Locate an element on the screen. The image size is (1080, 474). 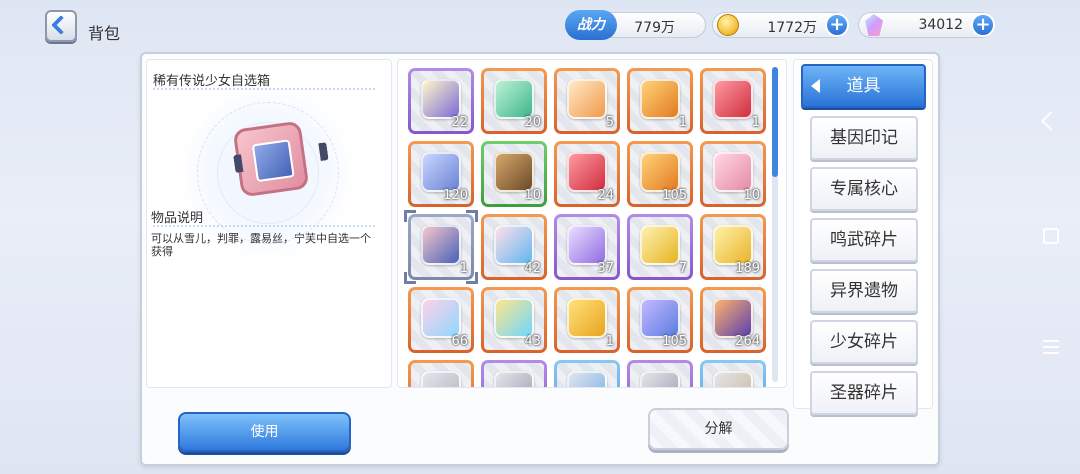
item-count: 43 is located at coordinates (532, 341).